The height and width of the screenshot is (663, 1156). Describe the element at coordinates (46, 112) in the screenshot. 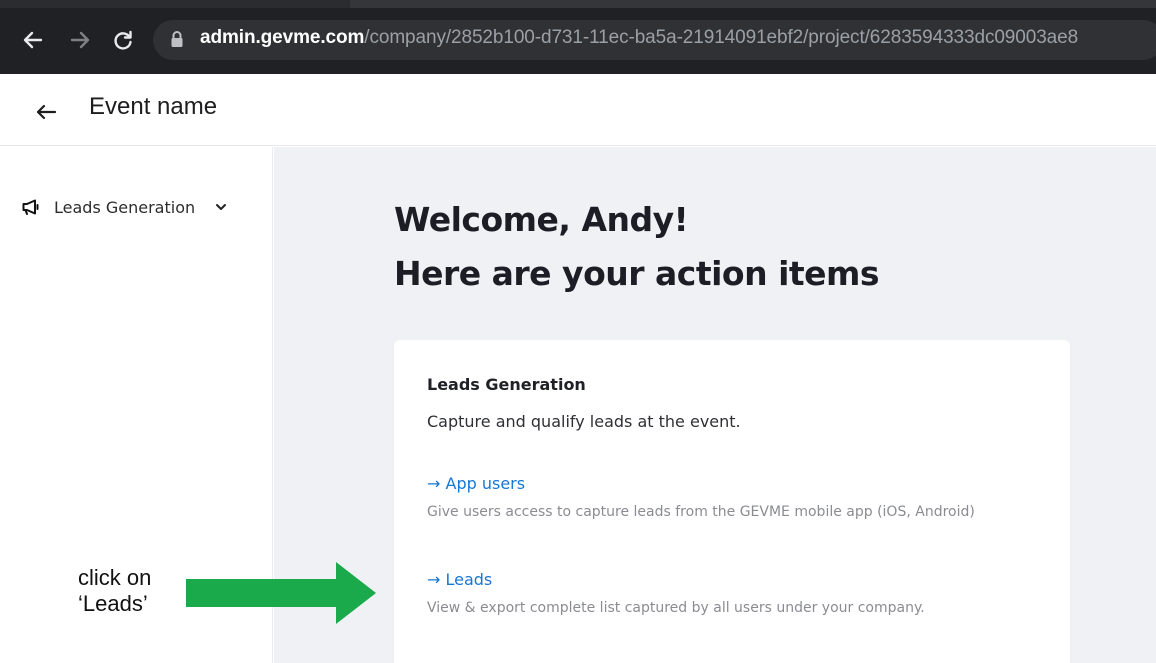

I see `back-arrow-icon` at that location.